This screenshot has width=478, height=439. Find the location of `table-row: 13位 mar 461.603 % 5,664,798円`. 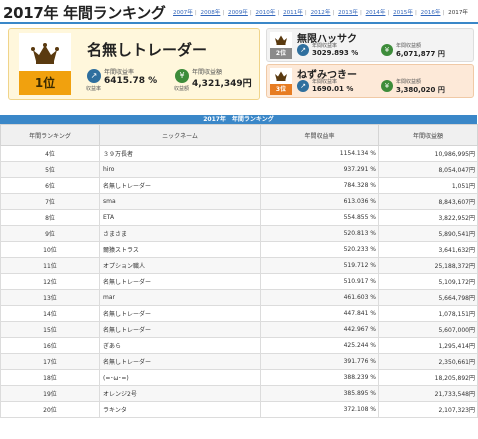

table-row: 13位 mar 461.603 % 5,664,798円 is located at coordinates (239, 297).